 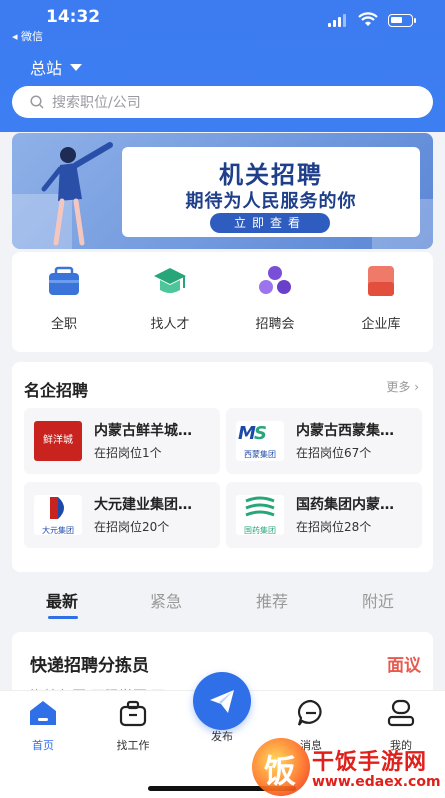 What do you see at coordinates (368, 19) in the screenshot?
I see `wifi-icon` at bounding box center [368, 19].